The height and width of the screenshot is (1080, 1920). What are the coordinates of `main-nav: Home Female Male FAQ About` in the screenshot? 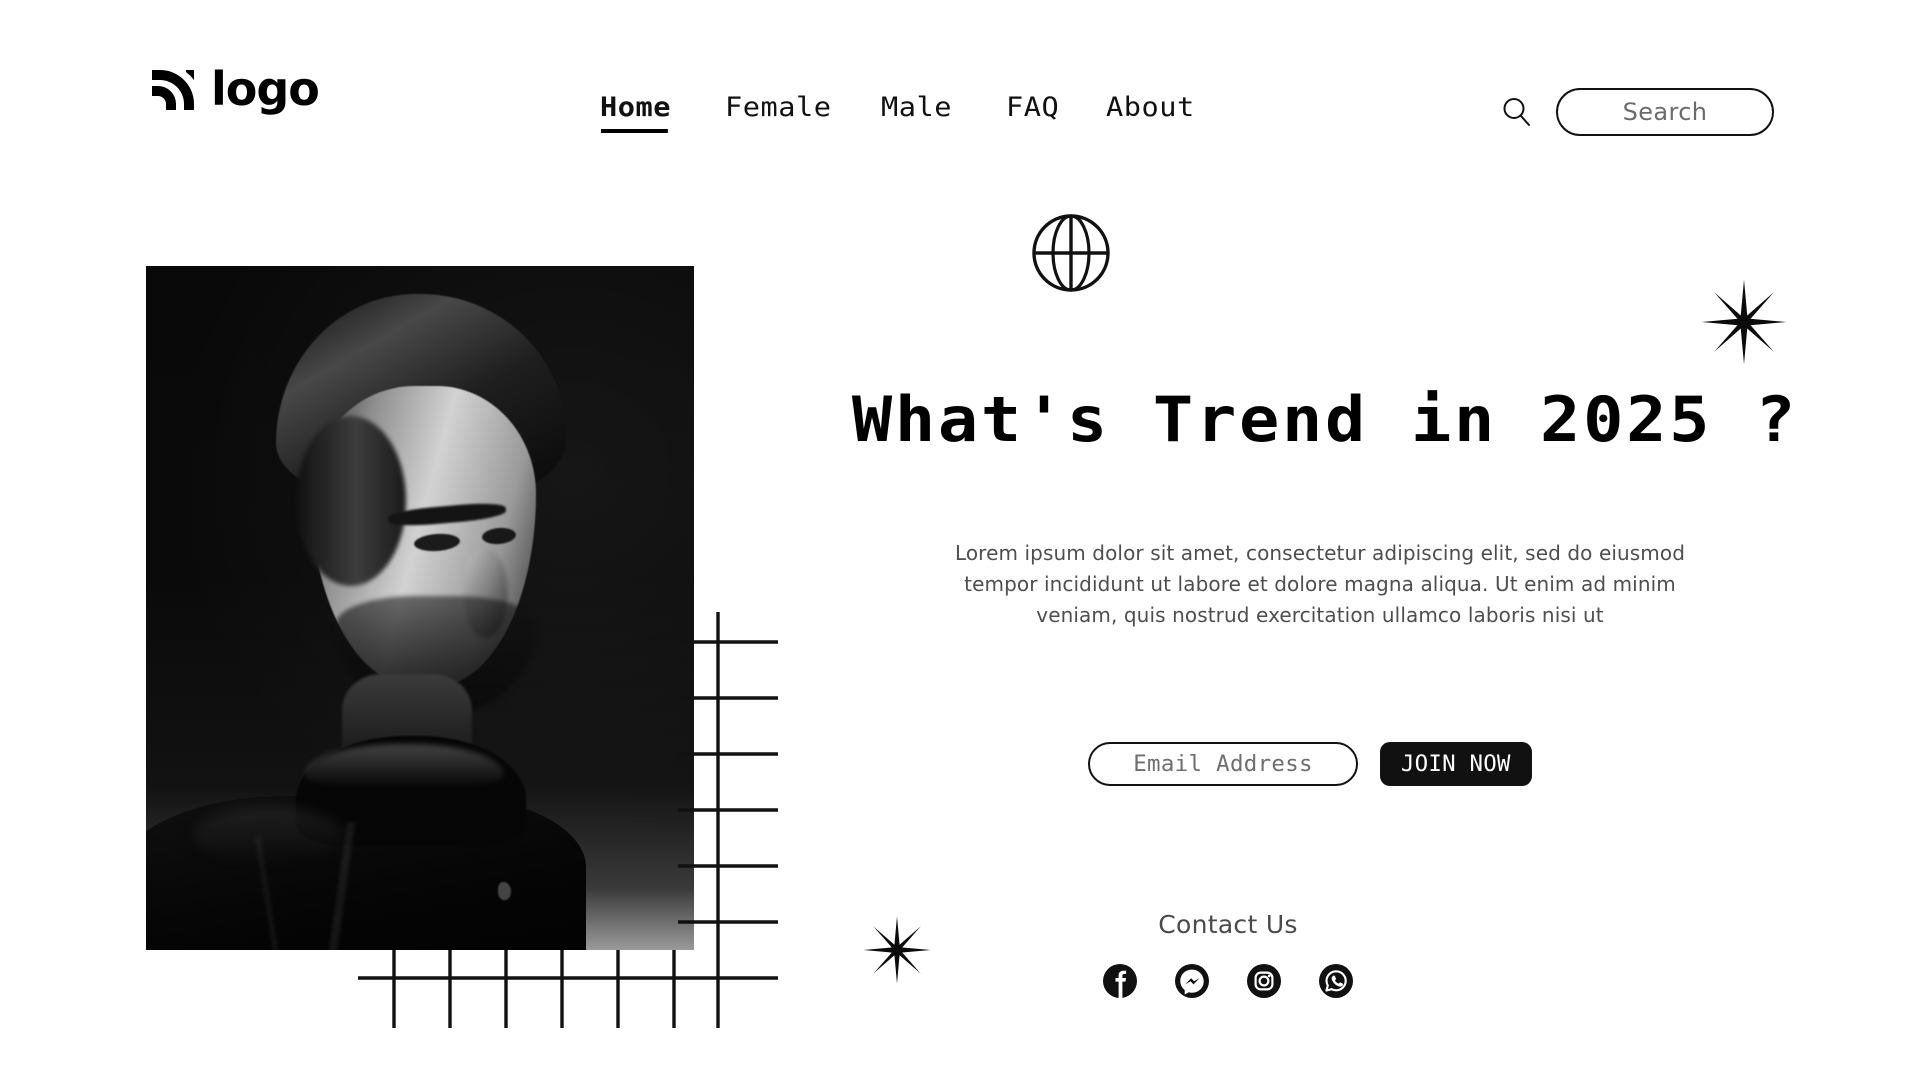 It's located at (897, 112).